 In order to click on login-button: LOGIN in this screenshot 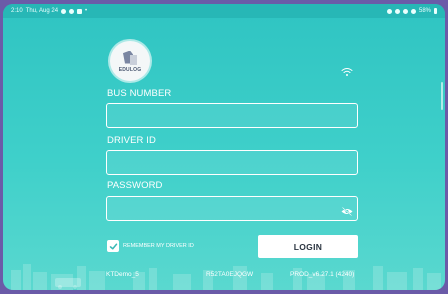, I will do `click(308, 246)`.